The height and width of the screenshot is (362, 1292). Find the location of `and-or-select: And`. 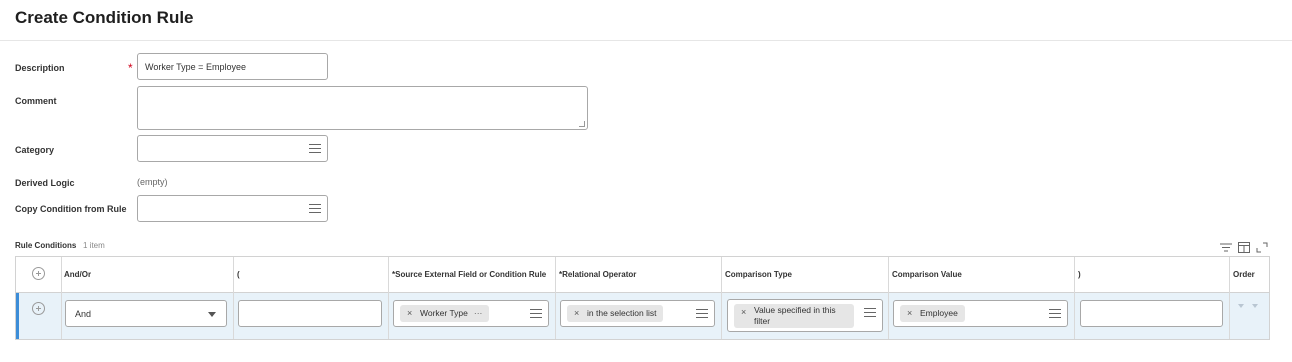

and-or-select: And is located at coordinates (146, 313).